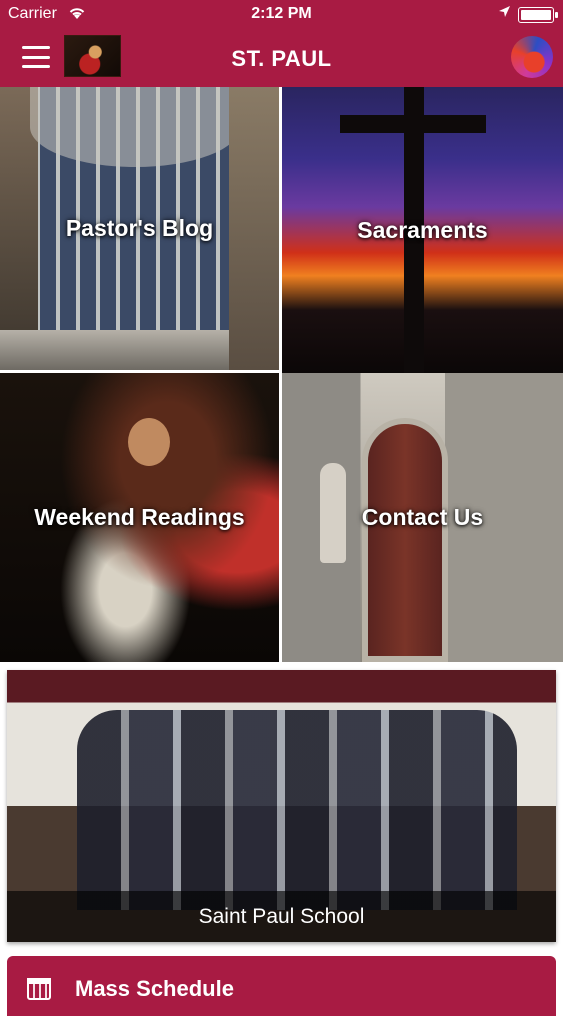 The width and height of the screenshot is (563, 1016). I want to click on tile-label: Contact Us, so click(422, 517).